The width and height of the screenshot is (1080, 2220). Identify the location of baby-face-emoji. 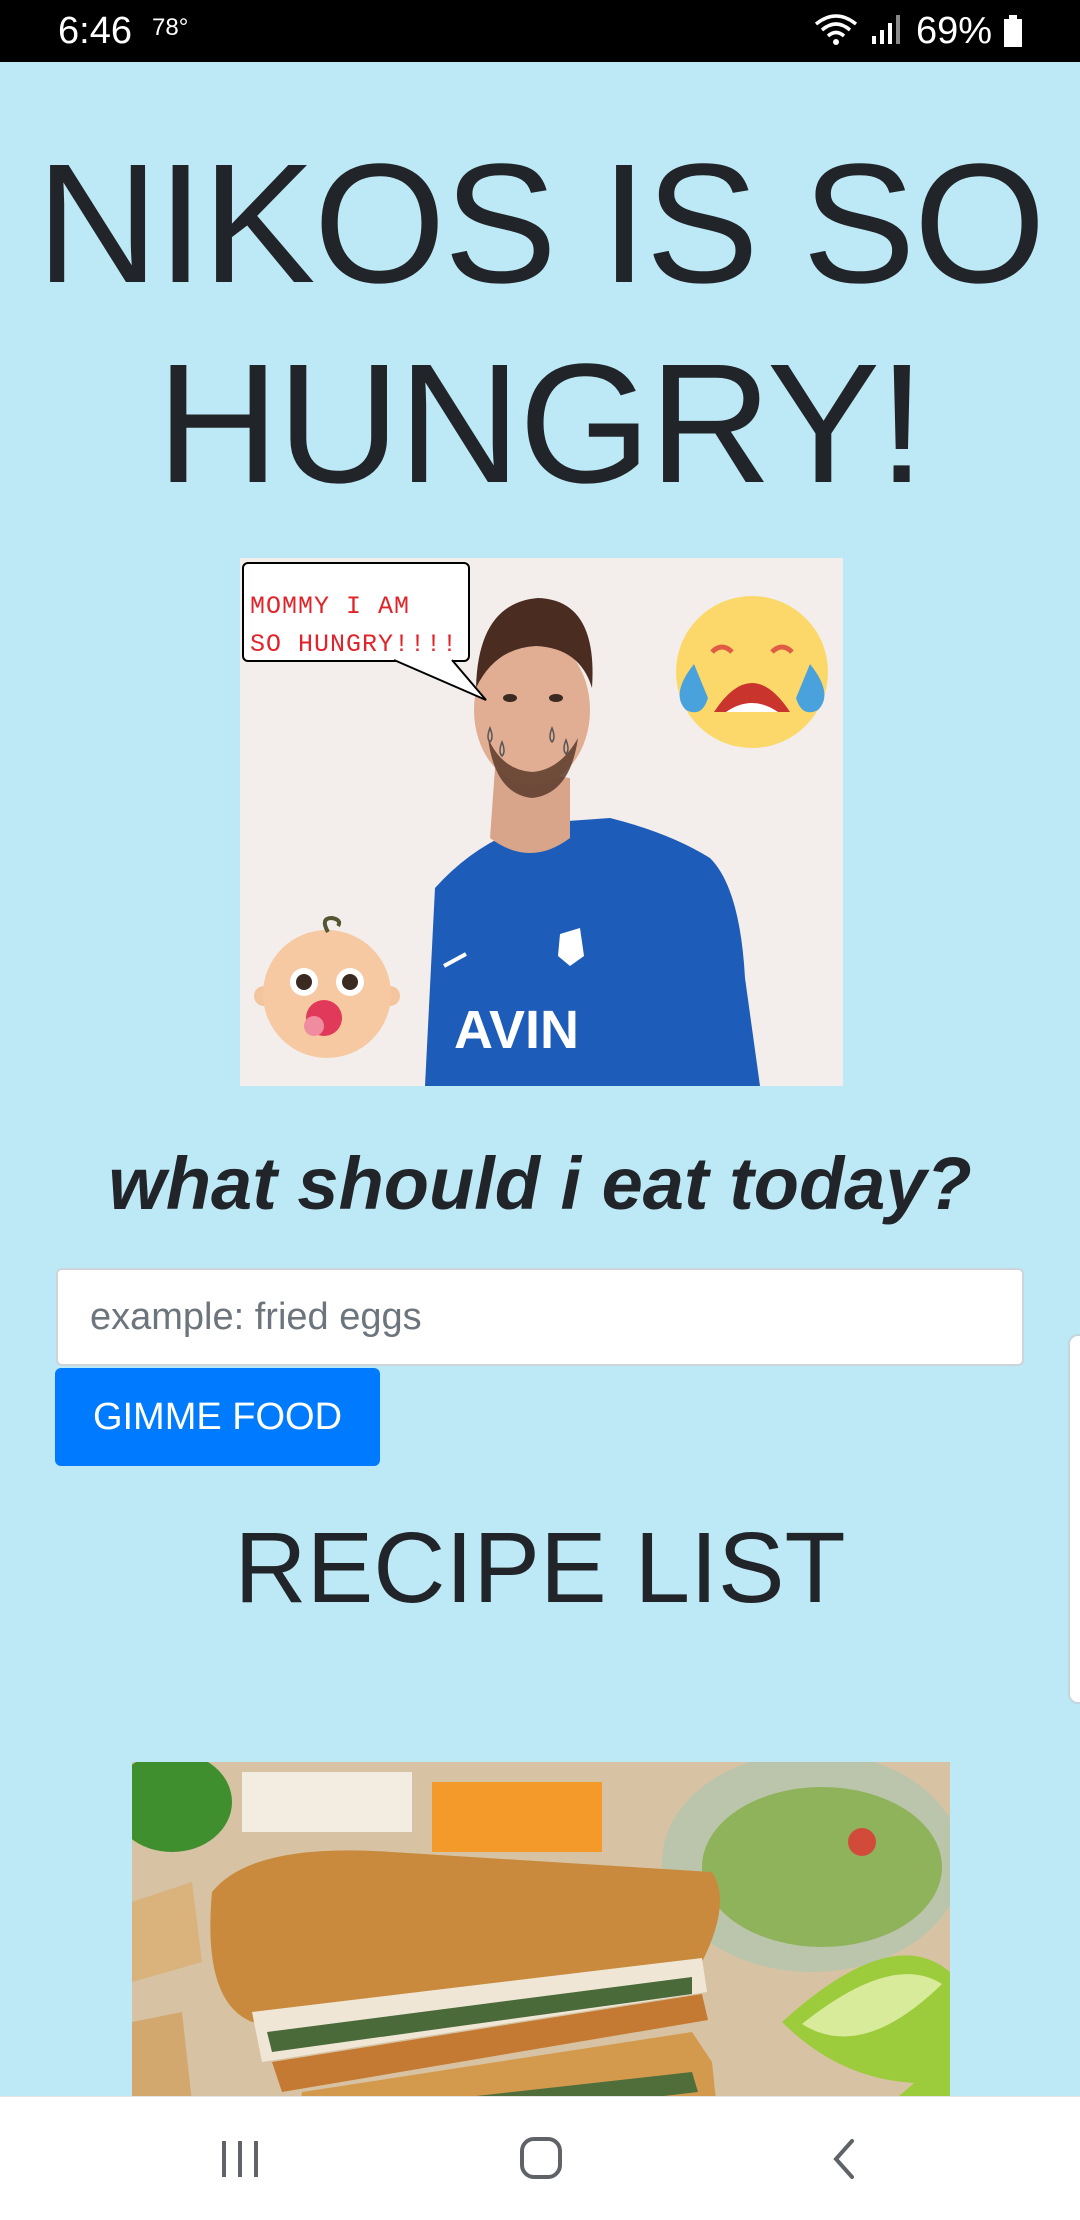
(327, 986).